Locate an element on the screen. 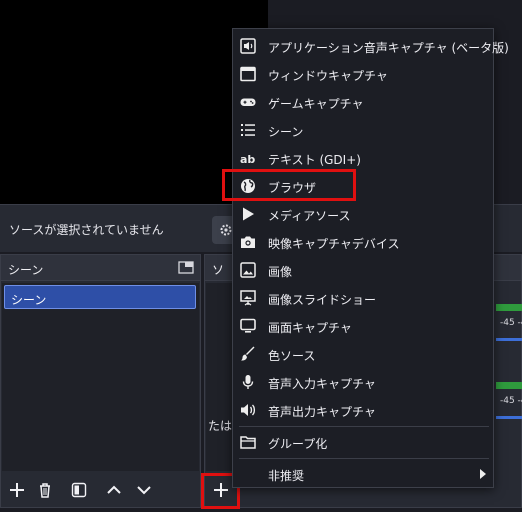  menu-item-audio-output-capture: 音声出力キャプチャ is located at coordinates (363, 410).